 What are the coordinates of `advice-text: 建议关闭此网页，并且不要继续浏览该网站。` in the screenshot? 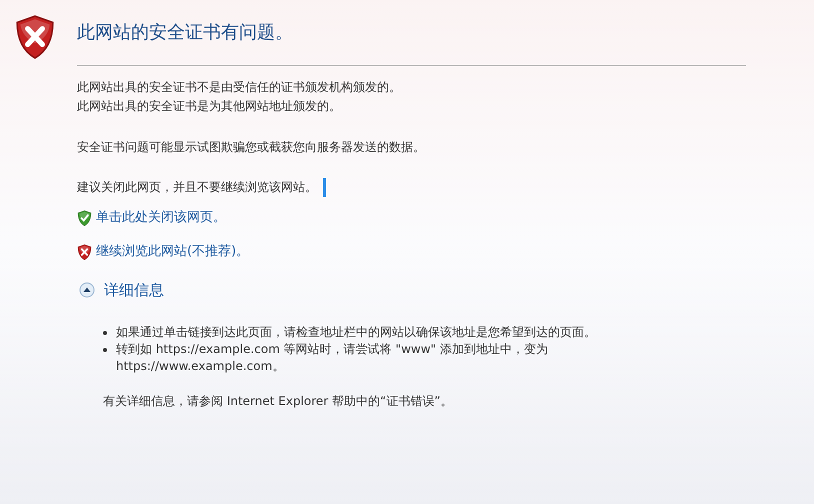 It's located at (197, 187).